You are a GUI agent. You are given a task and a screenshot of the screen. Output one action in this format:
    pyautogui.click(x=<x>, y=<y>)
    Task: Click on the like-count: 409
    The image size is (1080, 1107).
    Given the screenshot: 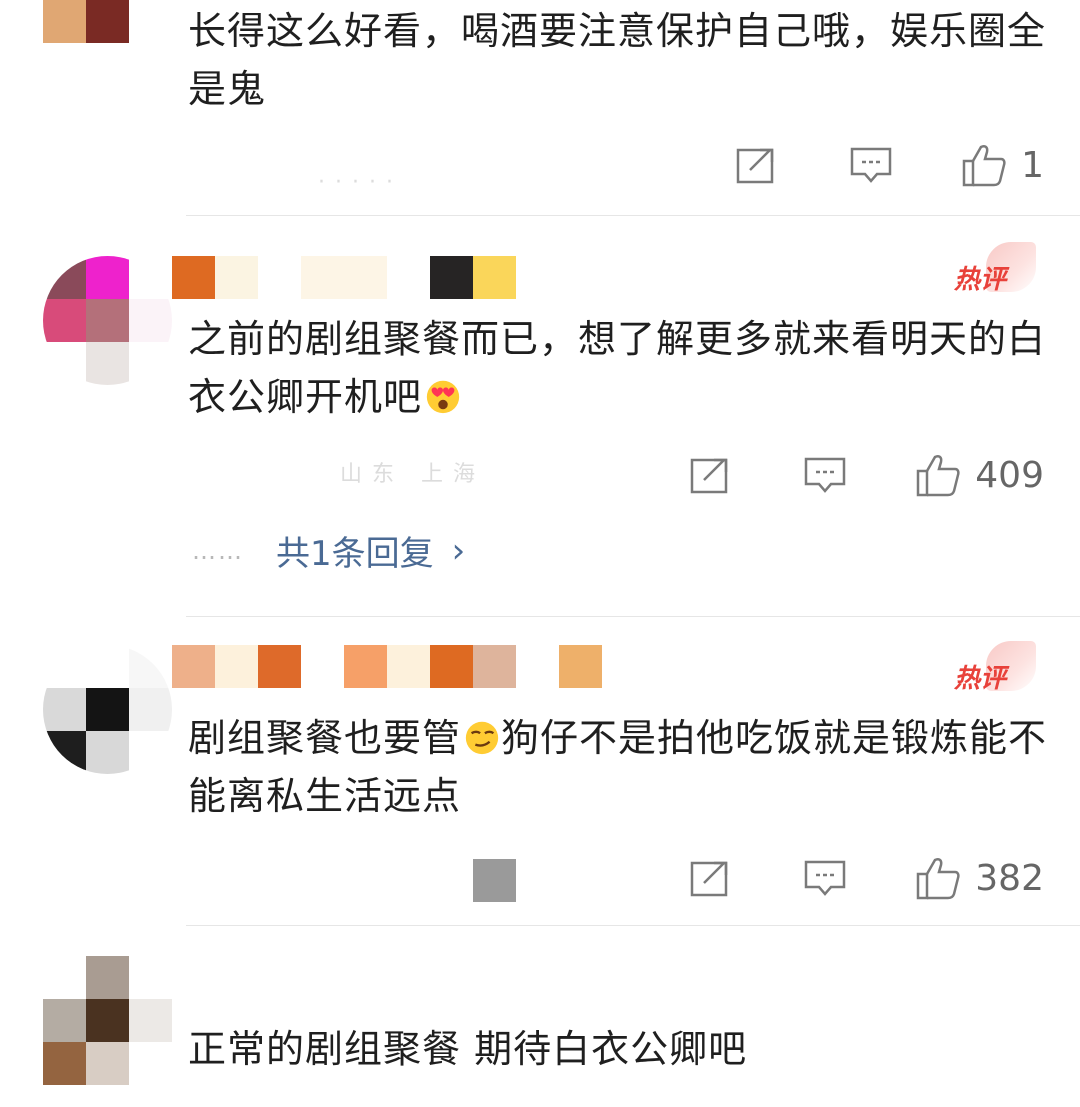 What is the action you would take?
    pyautogui.click(x=1009, y=475)
    